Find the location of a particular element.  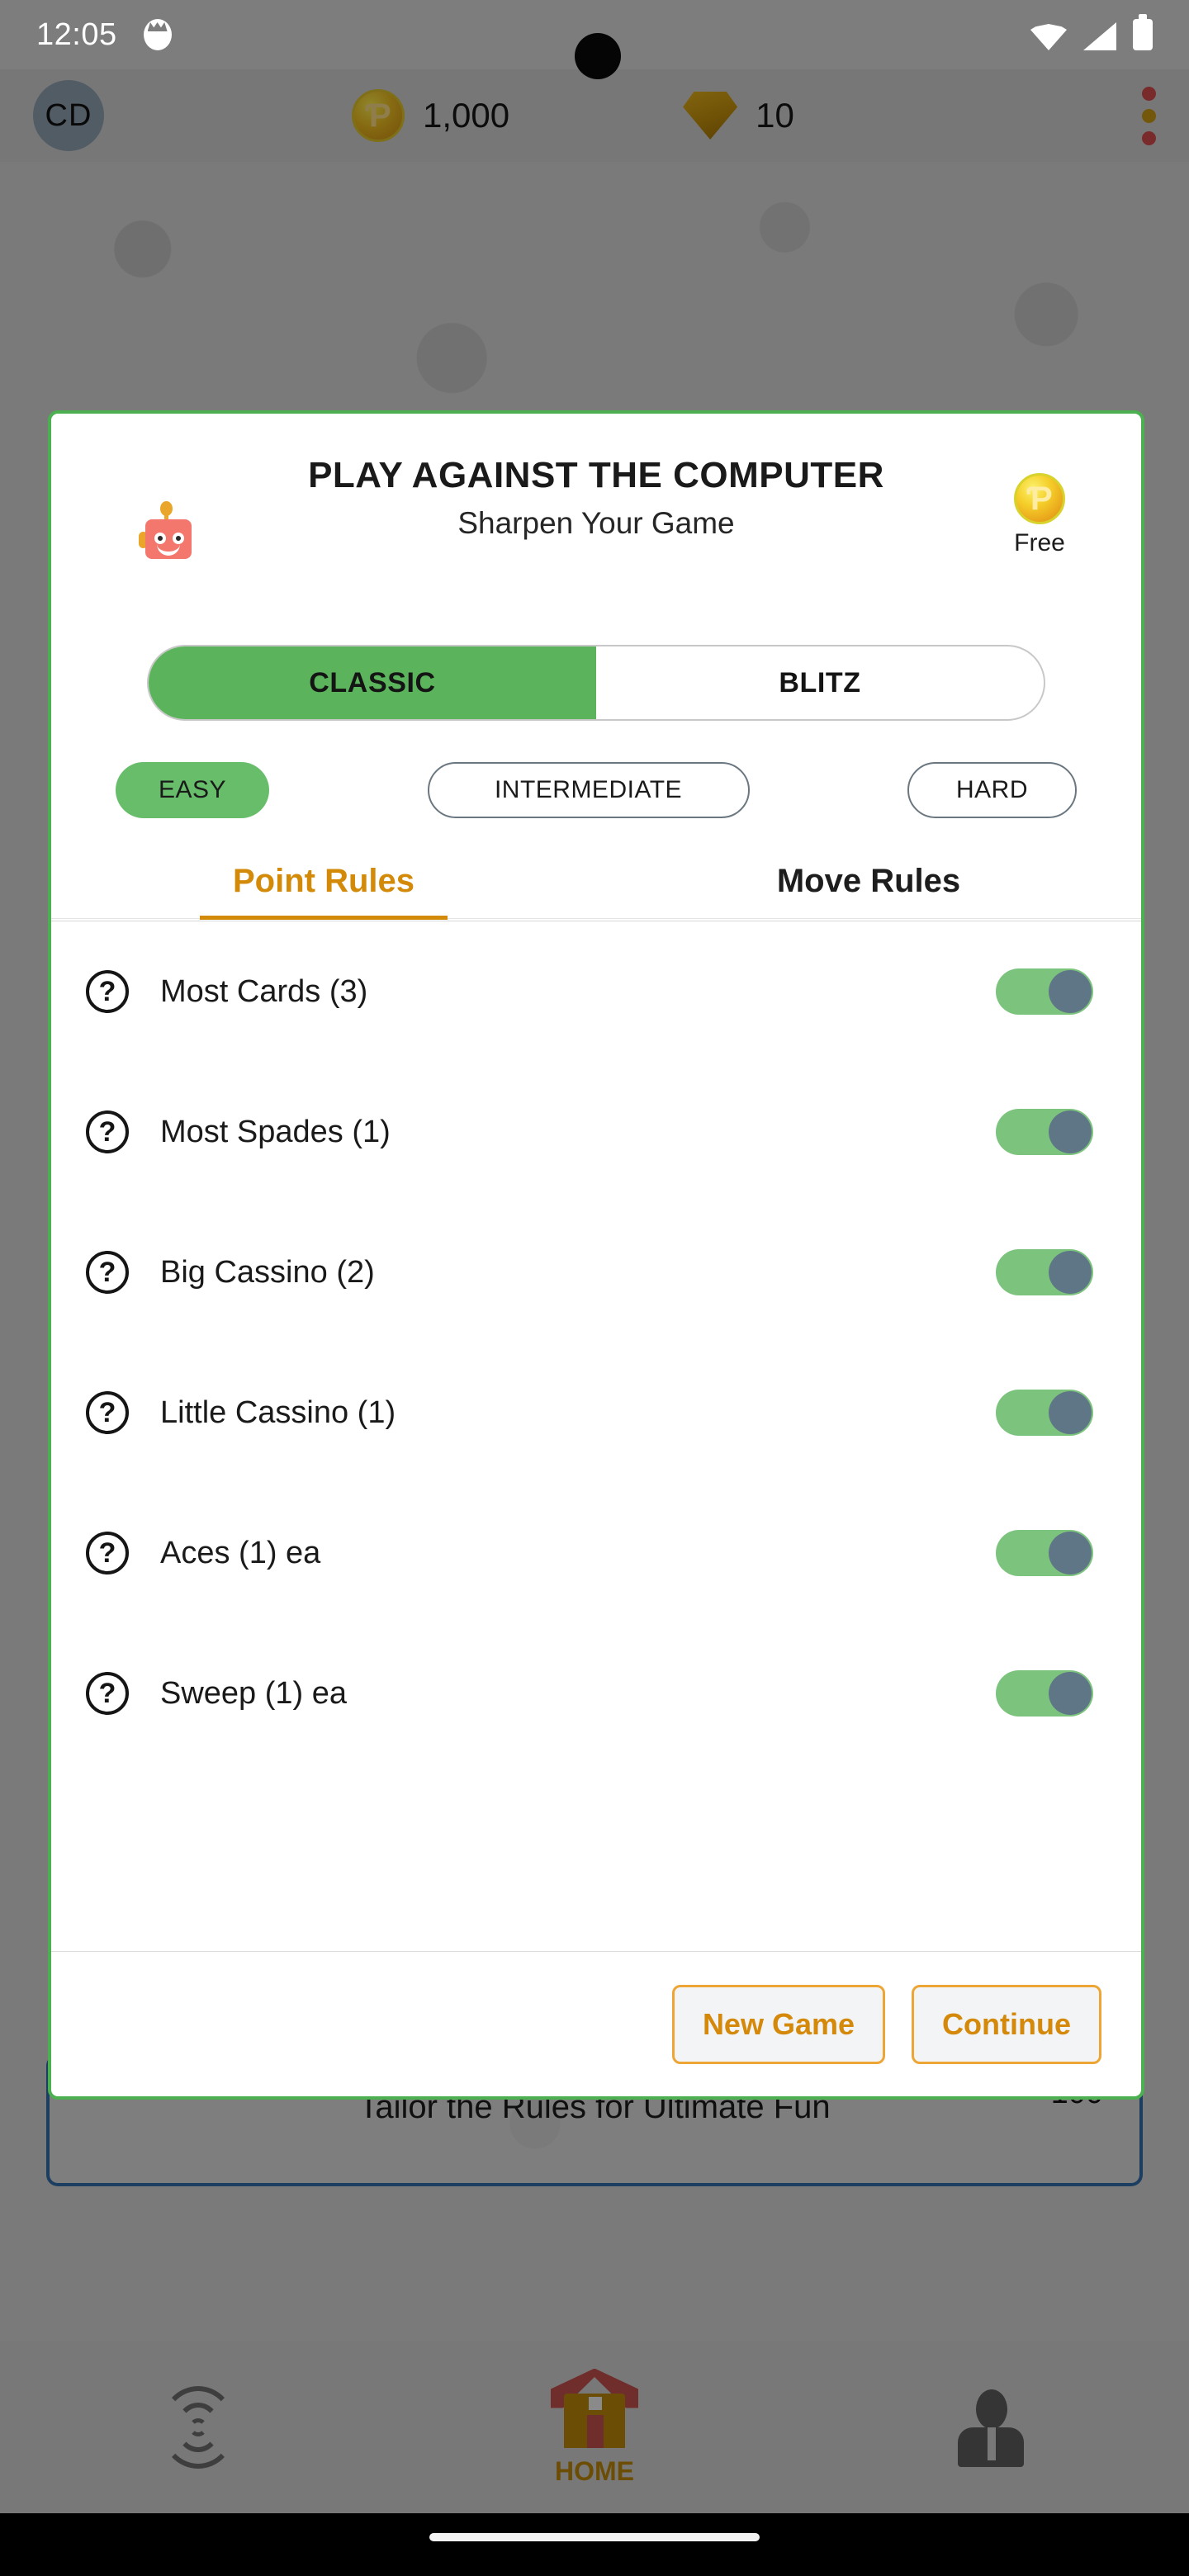

dialog-cost-label: Free is located at coordinates (1039, 542).